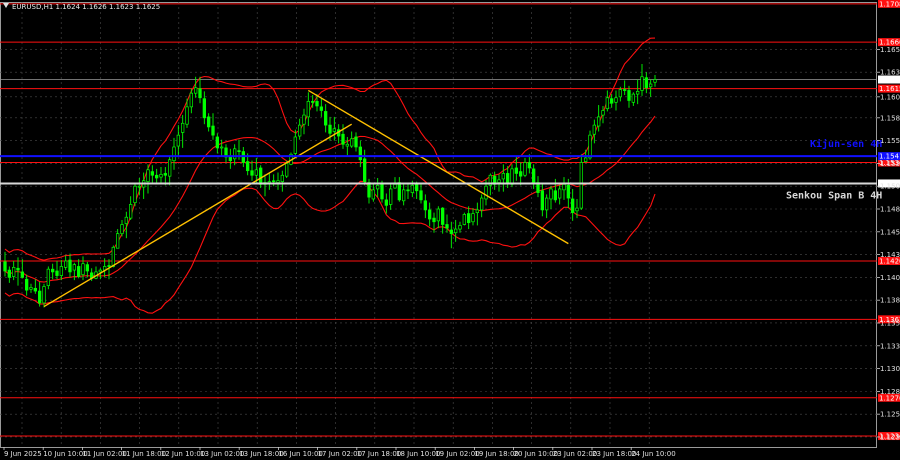 The width and height of the screenshot is (900, 460). What do you see at coordinates (536, 454) in the screenshot?
I see `x-tick-label: 20 Jun 10:00` at bounding box center [536, 454].